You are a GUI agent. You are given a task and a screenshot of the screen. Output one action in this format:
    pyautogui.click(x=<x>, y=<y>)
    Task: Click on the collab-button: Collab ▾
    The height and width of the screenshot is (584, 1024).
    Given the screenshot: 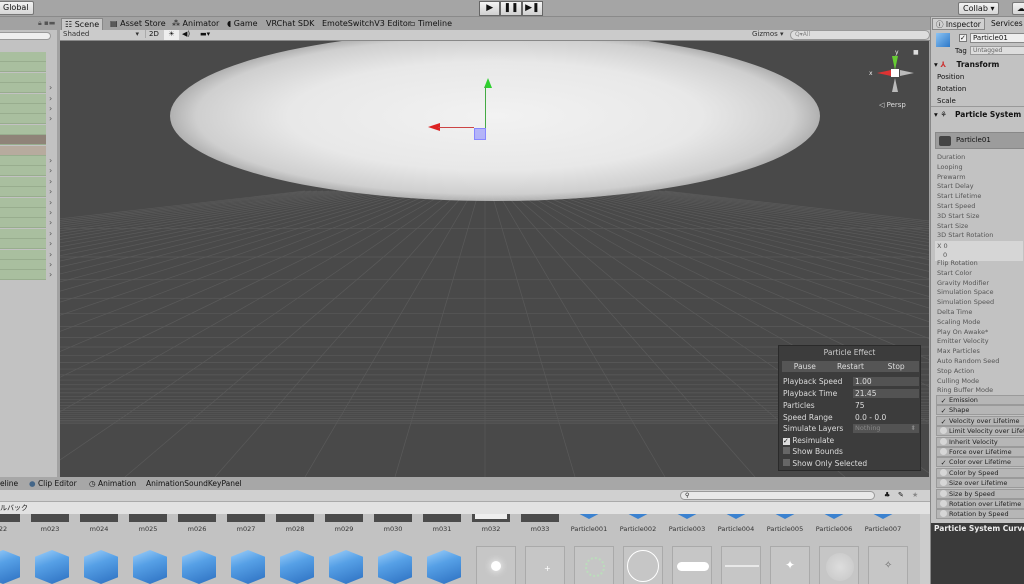 What is the action you would take?
    pyautogui.click(x=979, y=8)
    